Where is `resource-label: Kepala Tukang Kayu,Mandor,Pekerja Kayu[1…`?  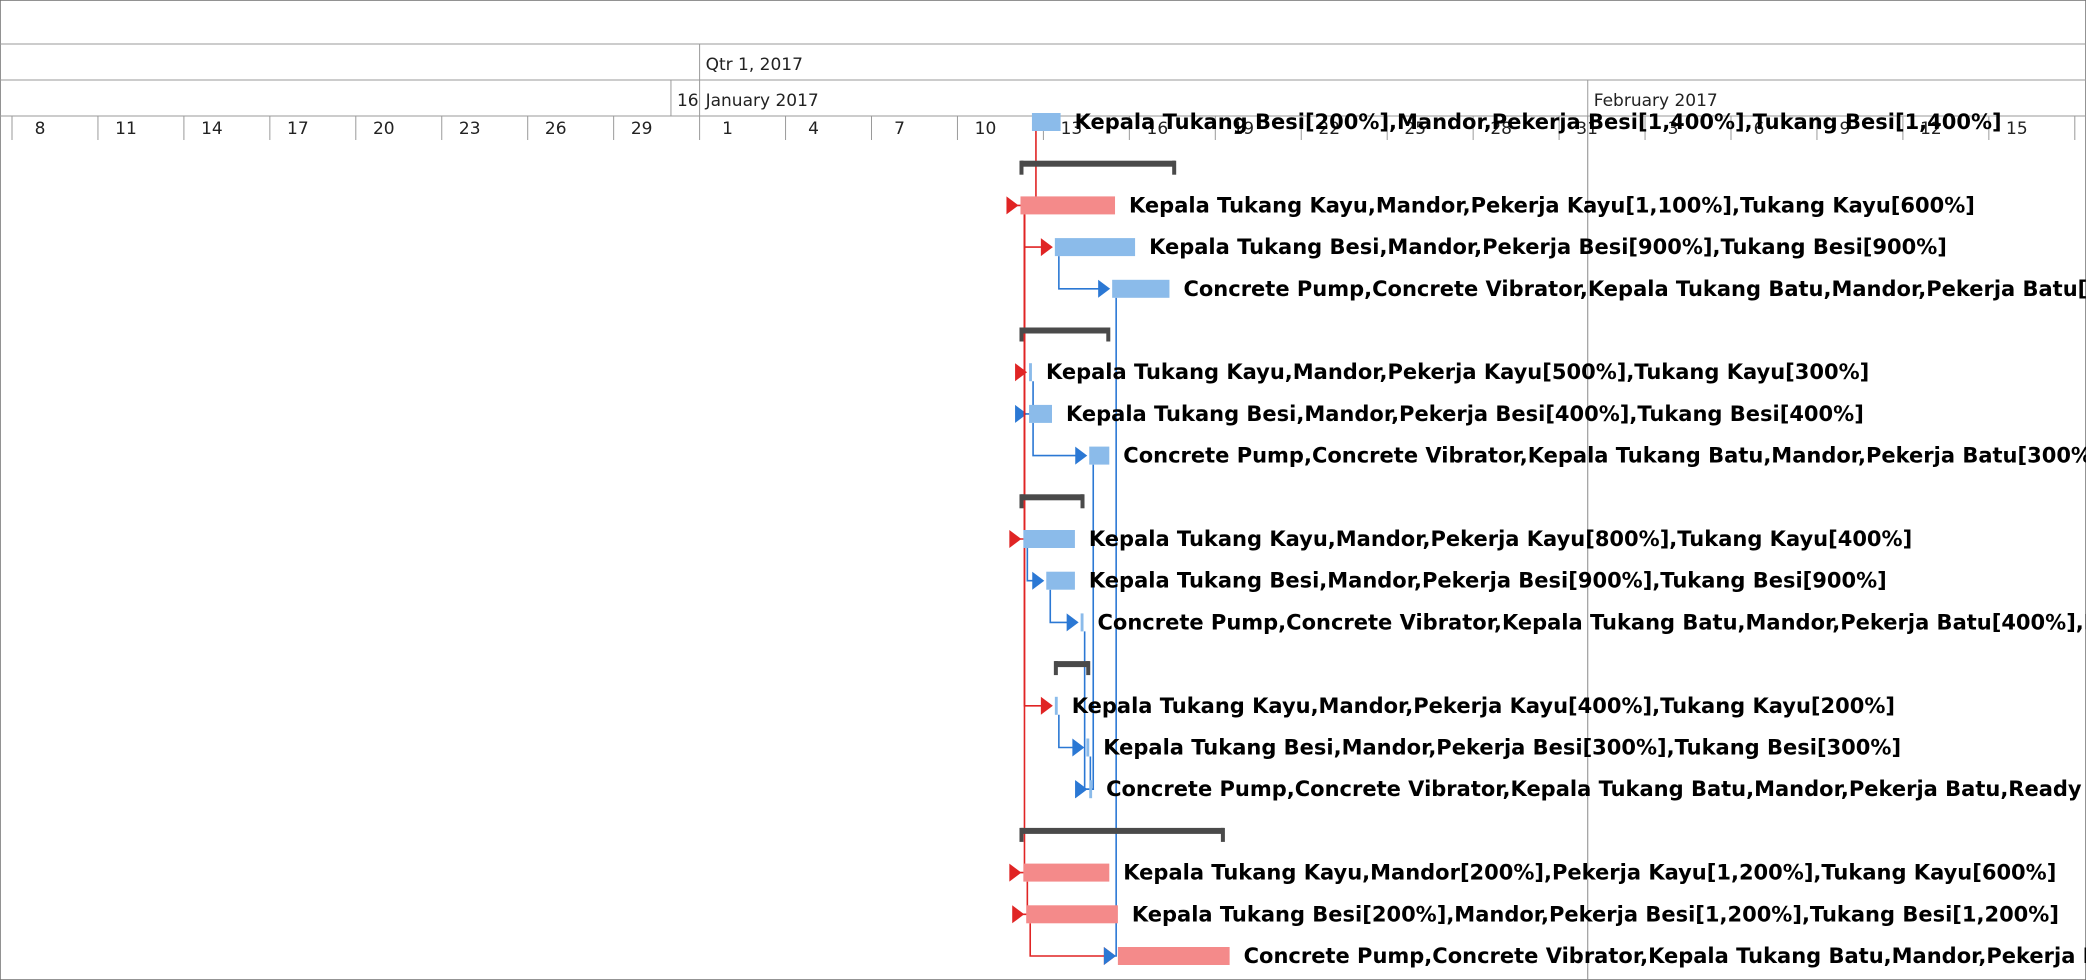 resource-label: Kepala Tukang Kayu,Mandor,Pekerja Kayu[1… is located at coordinates (1552, 205).